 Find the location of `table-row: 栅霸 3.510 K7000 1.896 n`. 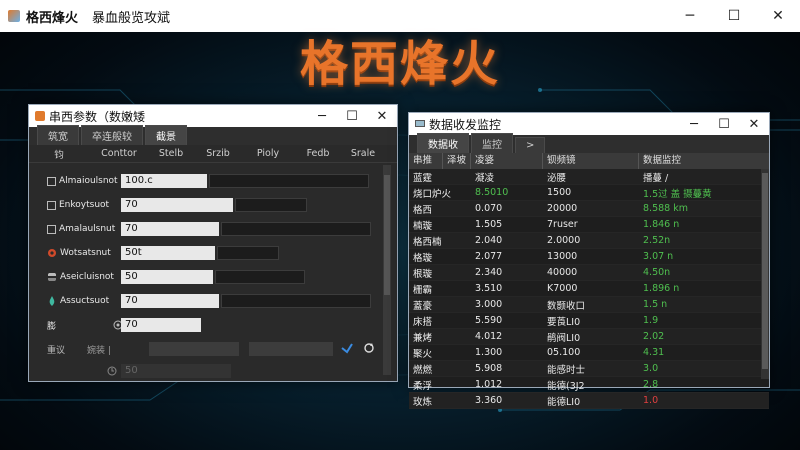

table-row: 栅霸 3.510 K7000 1.896 n is located at coordinates (589, 289).